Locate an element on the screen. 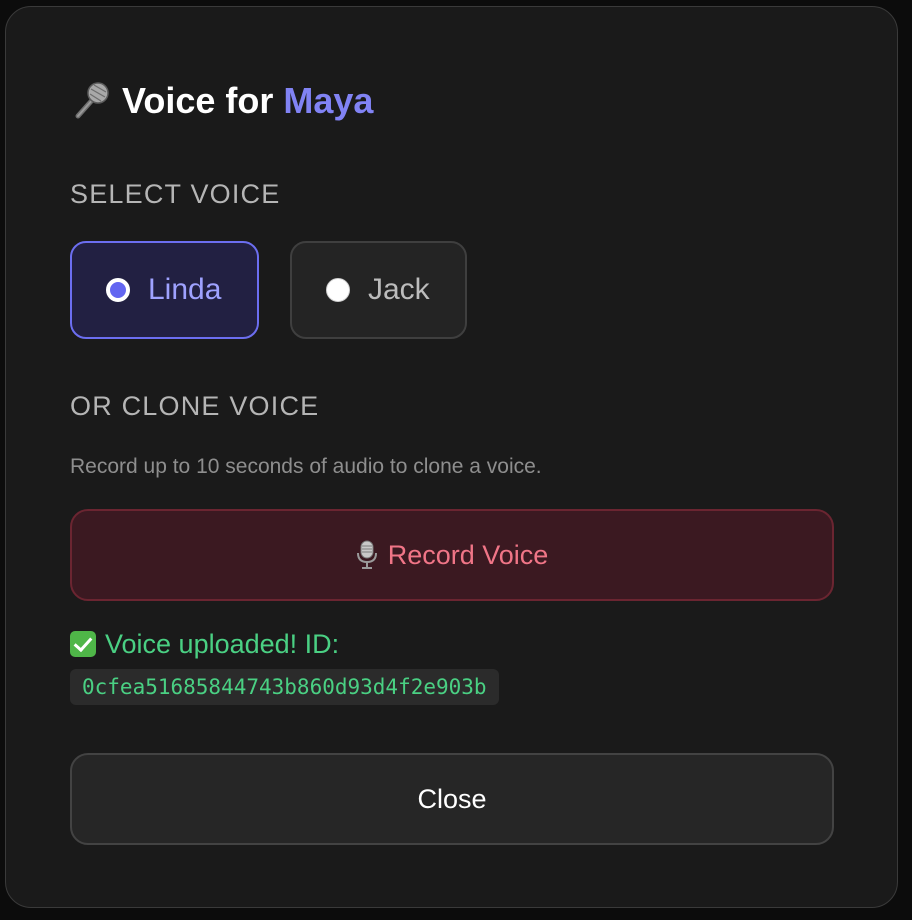 The width and height of the screenshot is (912, 920). voice-option-linda: Linda is located at coordinates (164, 290).